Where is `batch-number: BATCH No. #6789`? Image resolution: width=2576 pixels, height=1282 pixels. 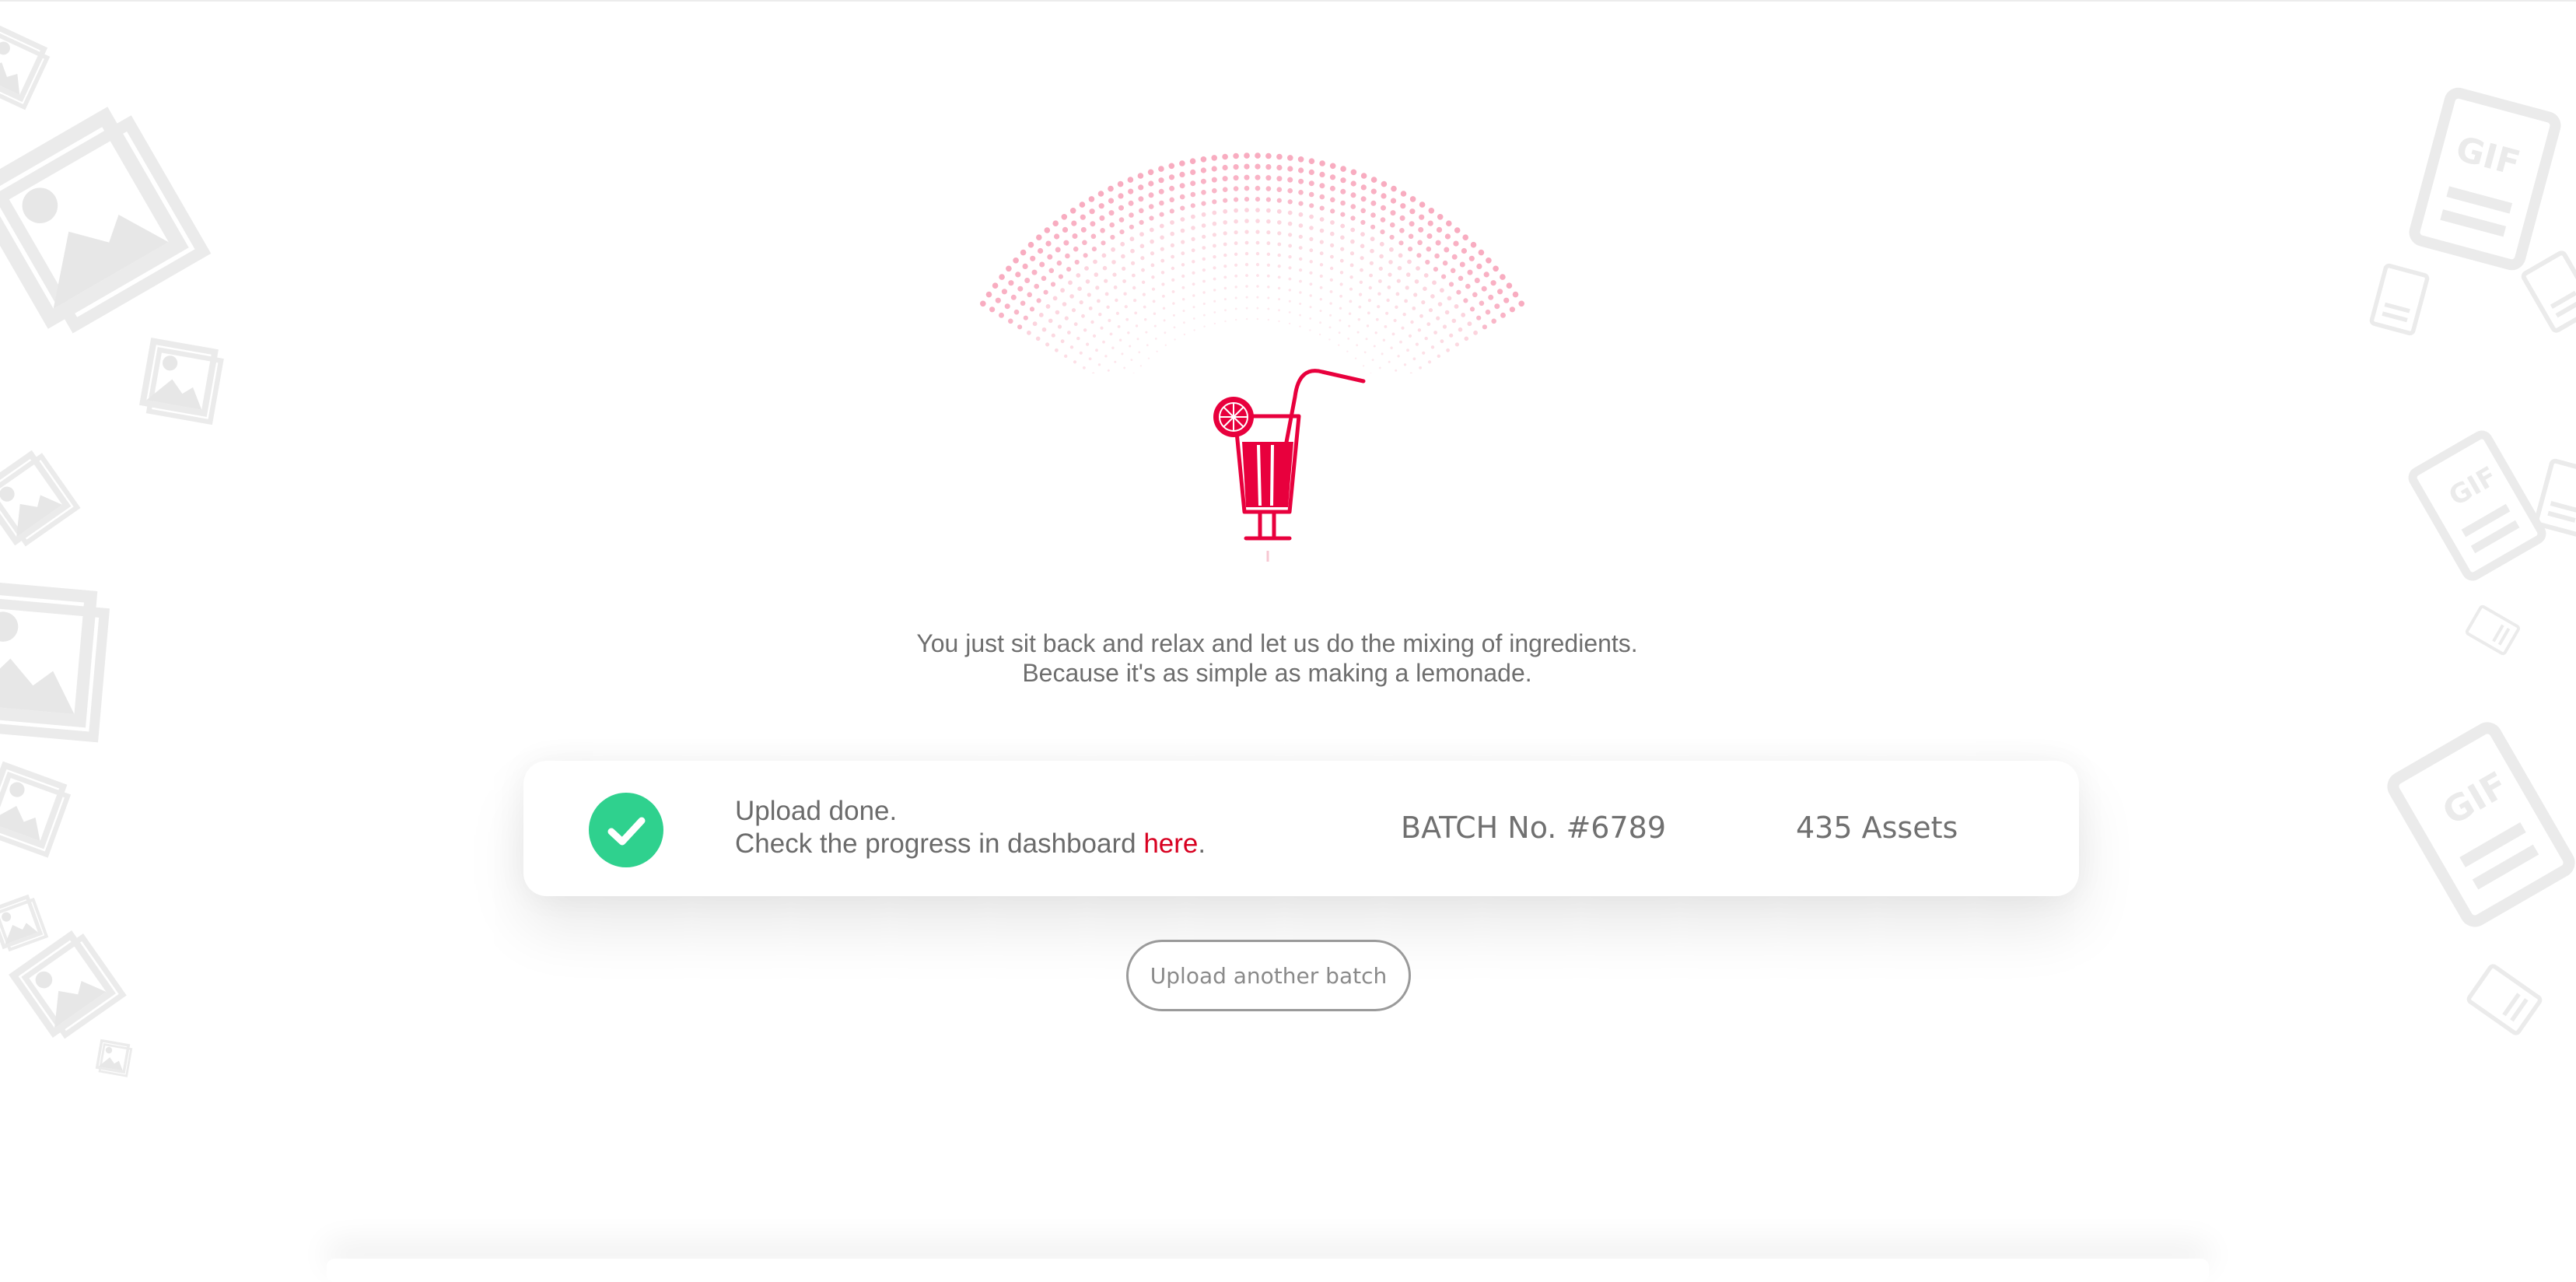
batch-number: BATCH No. #6789 is located at coordinates (1534, 828).